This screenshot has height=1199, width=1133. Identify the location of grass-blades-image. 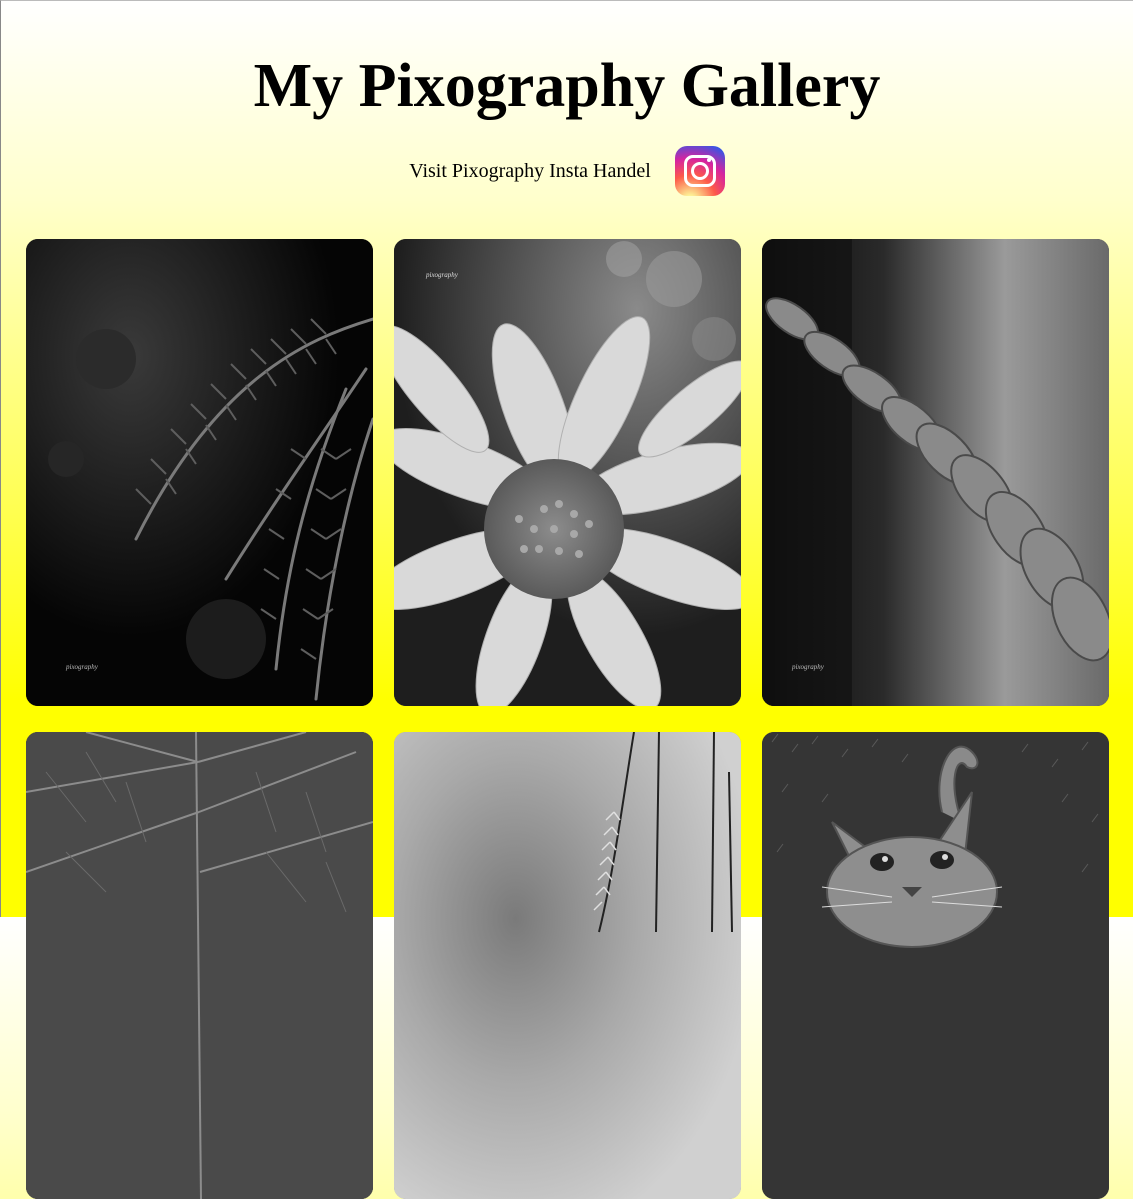
(567, 965).